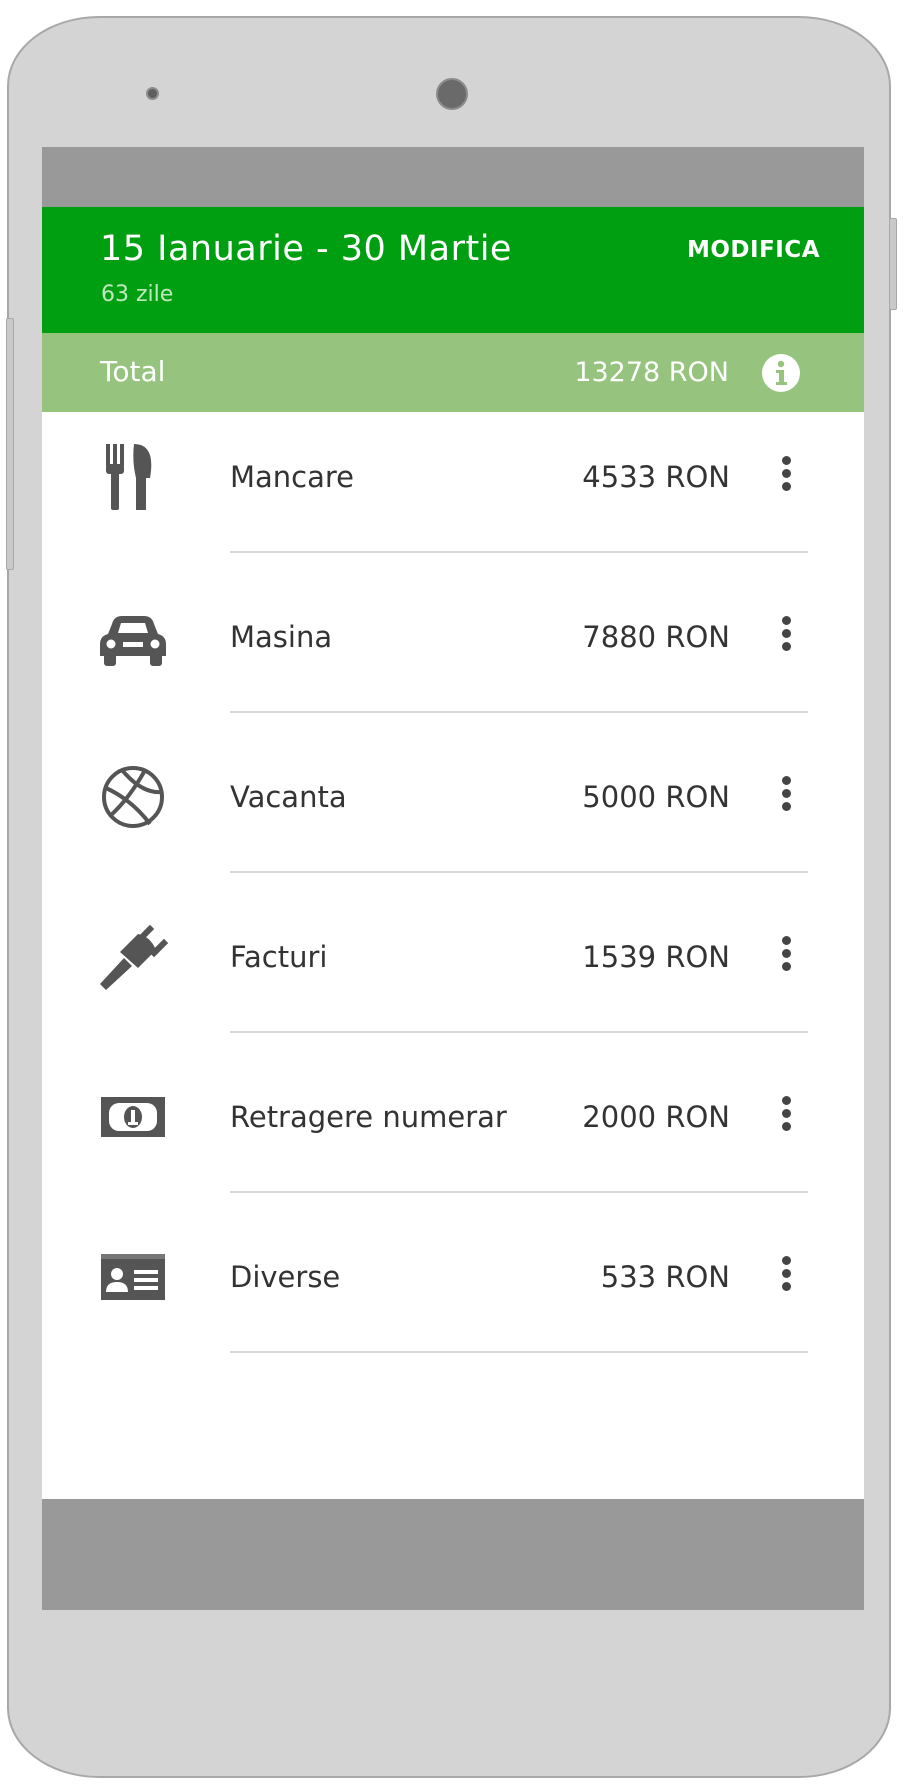 The width and height of the screenshot is (904, 1786). Describe the element at coordinates (133, 637) in the screenshot. I see `car-icon` at that location.